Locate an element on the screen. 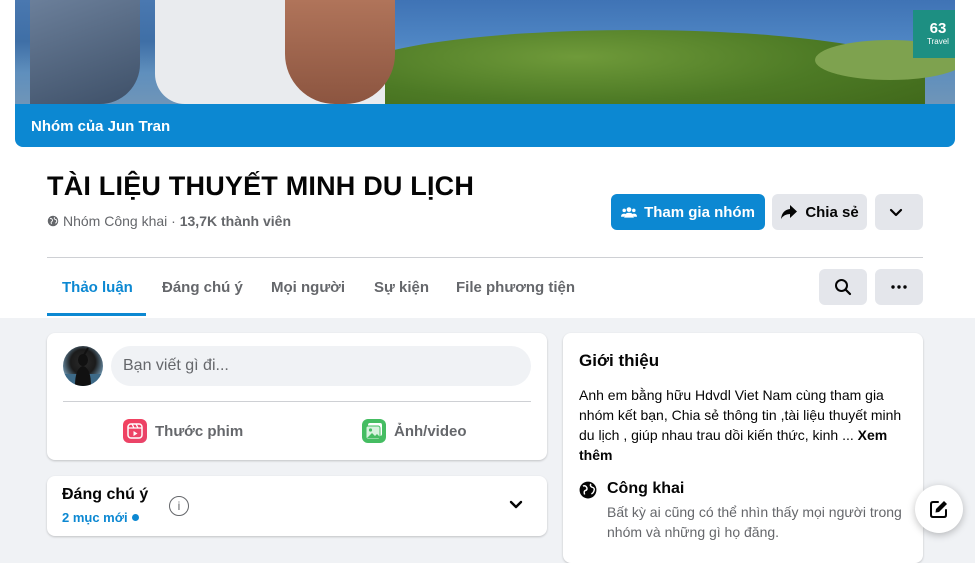 This screenshot has height=563, width=975. brand-logo: 63 Travel is located at coordinates (934, 34).